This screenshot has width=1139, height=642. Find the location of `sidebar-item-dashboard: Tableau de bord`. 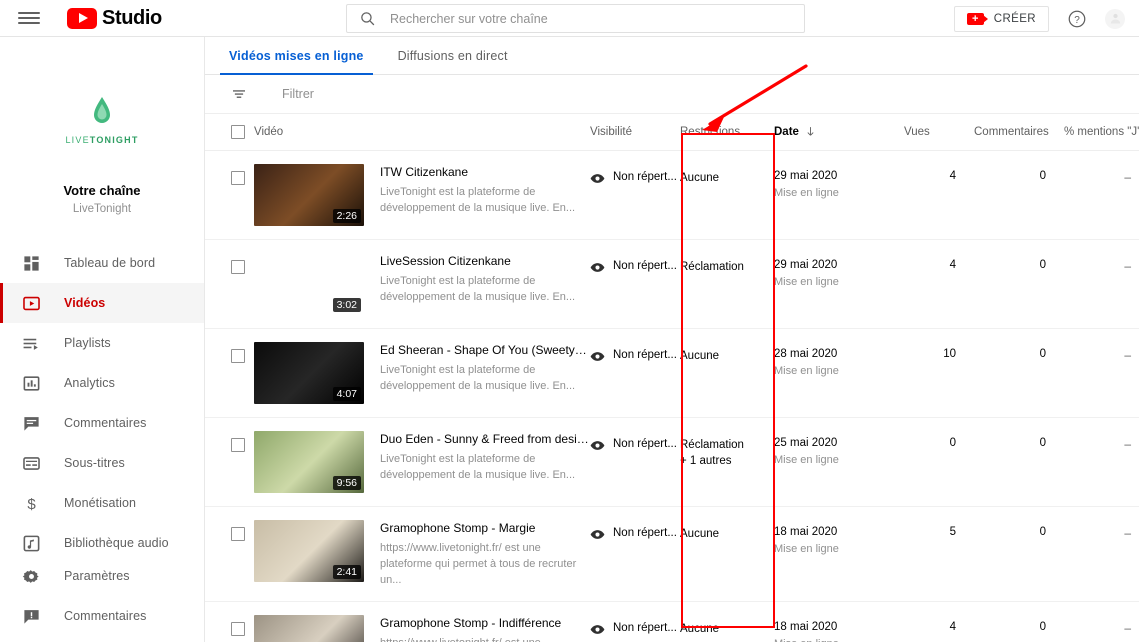

sidebar-item-dashboard: Tableau de bord is located at coordinates (102, 263).